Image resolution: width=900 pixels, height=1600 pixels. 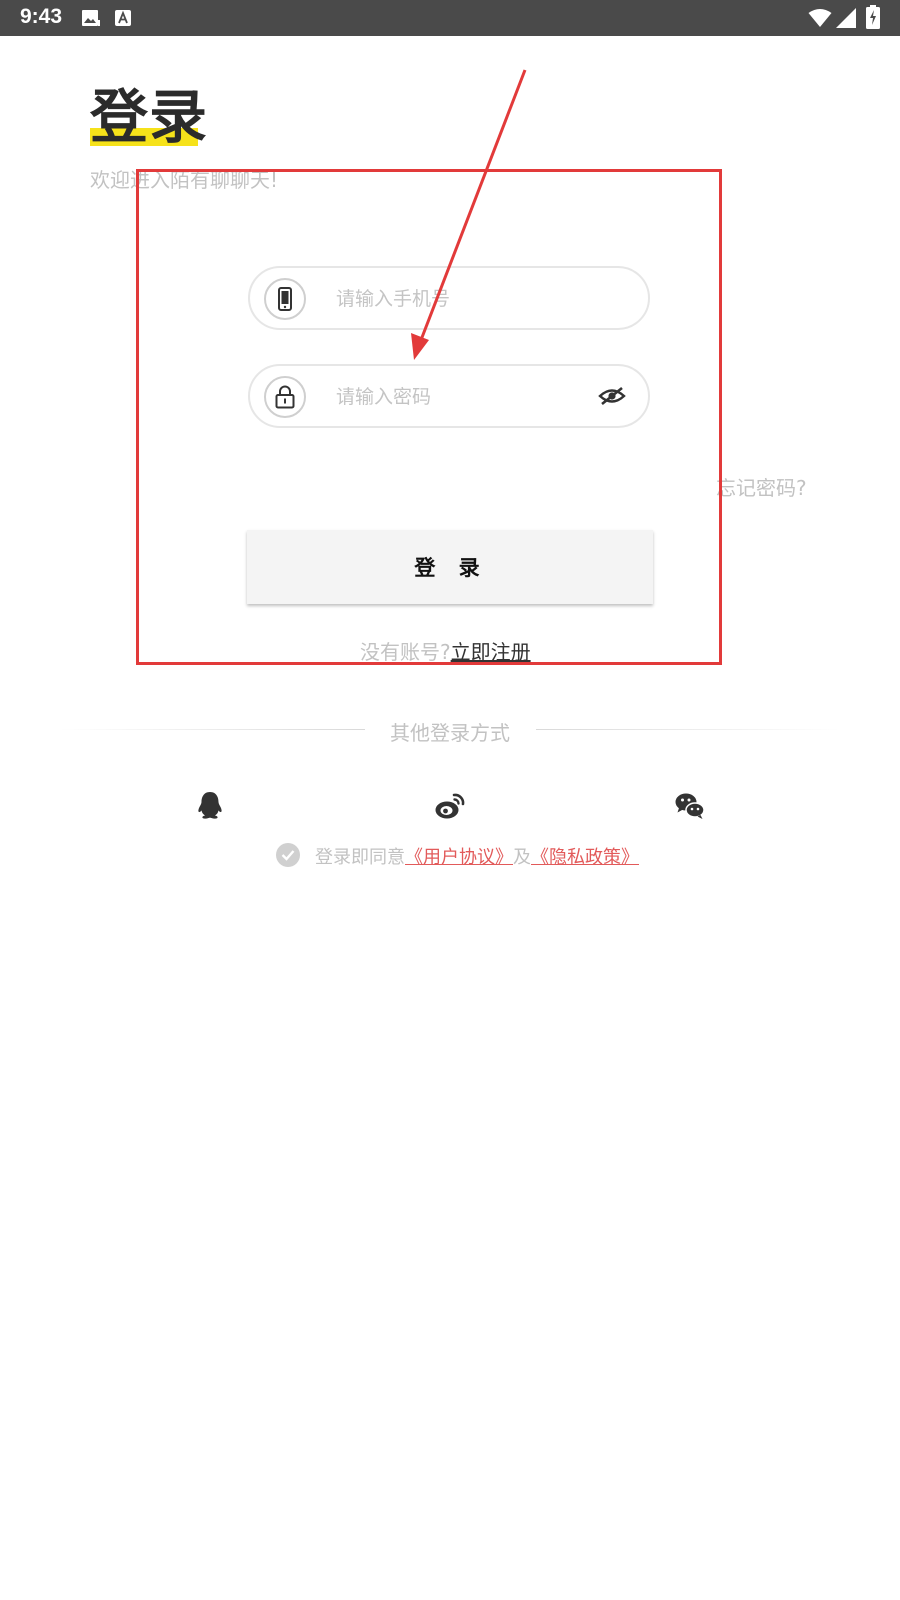 I want to click on status-time: 9:43, so click(x=41, y=16).